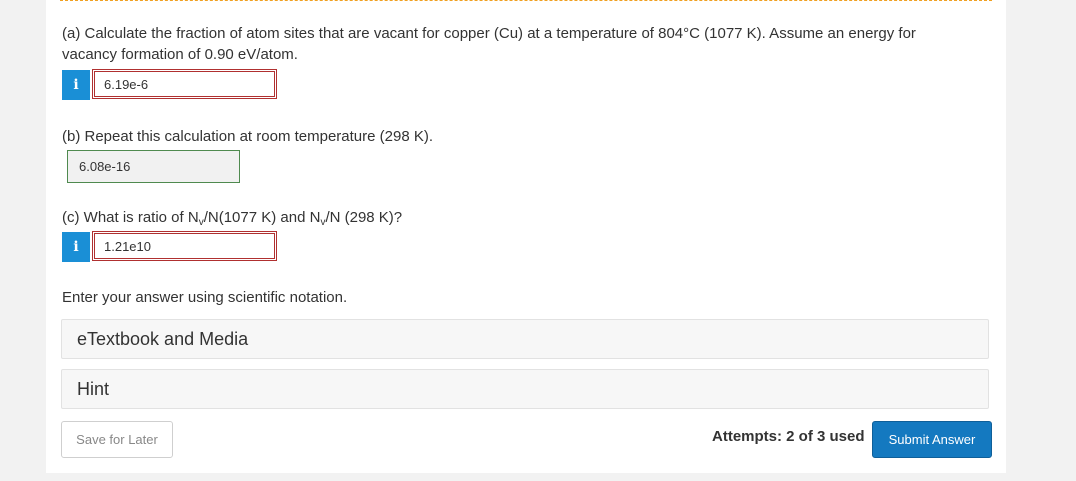 This screenshot has width=1076, height=481. I want to click on part-a-answer-row: i 6.19e-6, so click(169, 85).